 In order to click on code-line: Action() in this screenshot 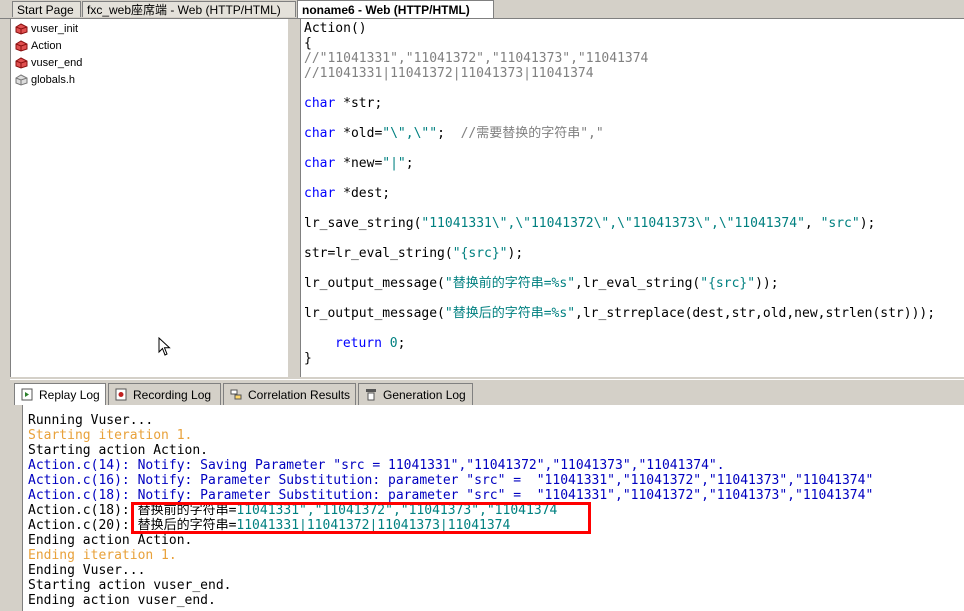, I will do `click(335, 28)`.